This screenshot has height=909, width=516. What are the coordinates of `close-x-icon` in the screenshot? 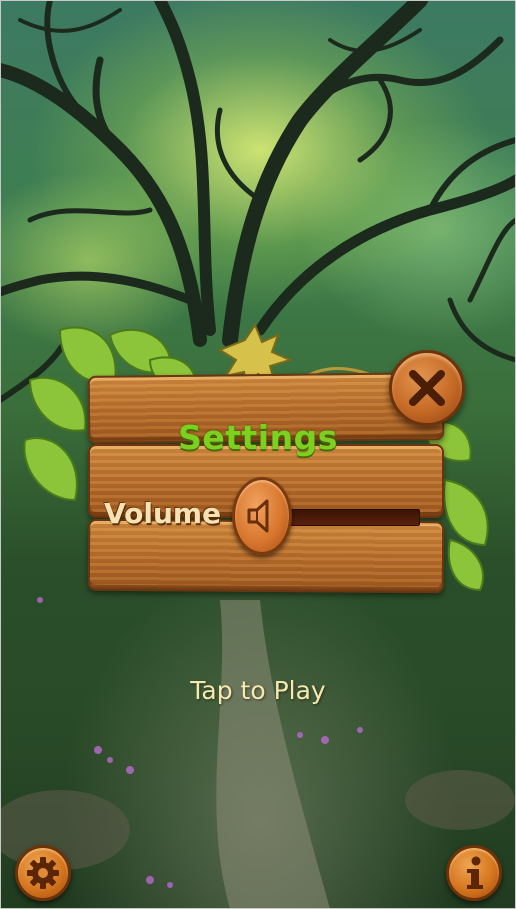 It's located at (427, 388).